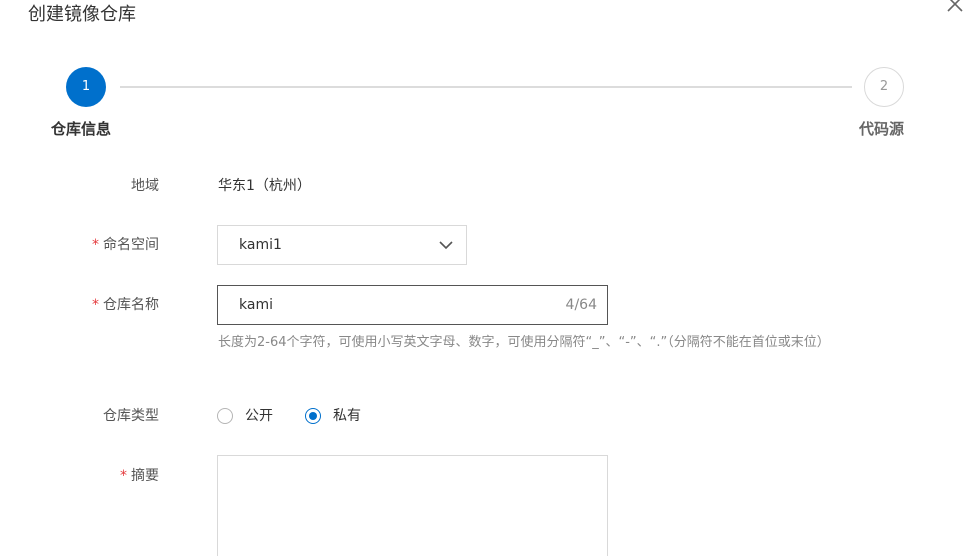 This screenshot has width=965, height=556. I want to click on repo-name-input-value: kami, so click(256, 305).